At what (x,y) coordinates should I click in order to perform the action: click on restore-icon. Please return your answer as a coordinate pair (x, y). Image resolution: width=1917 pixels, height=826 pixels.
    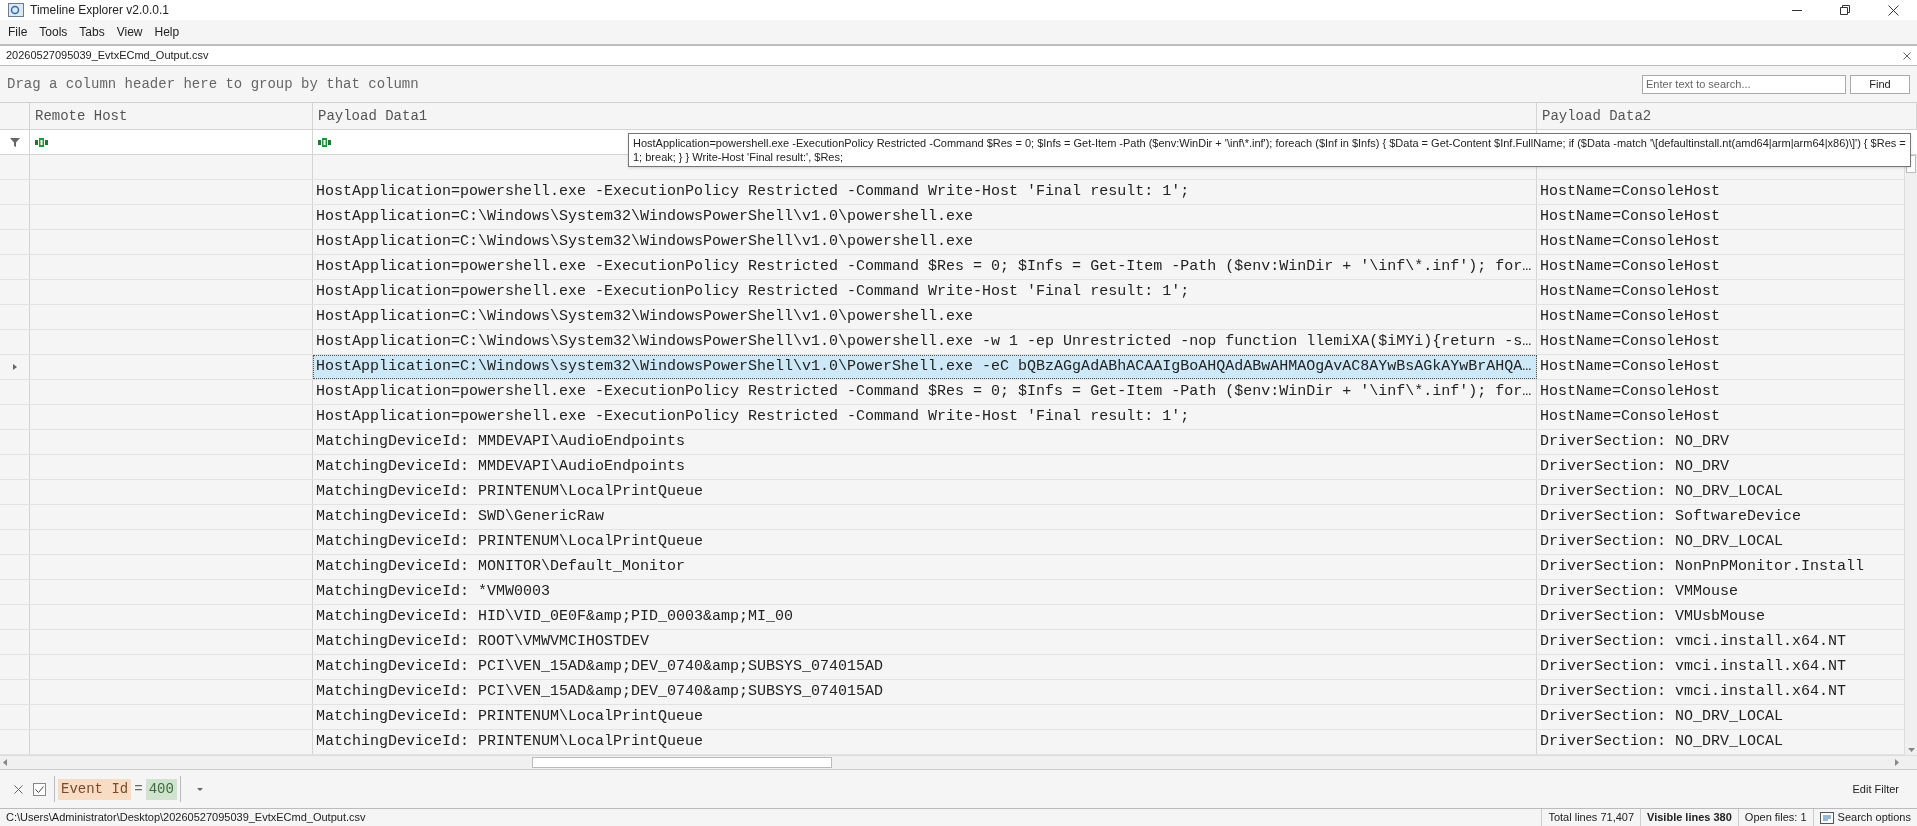
    Looking at the image, I should click on (1845, 10).